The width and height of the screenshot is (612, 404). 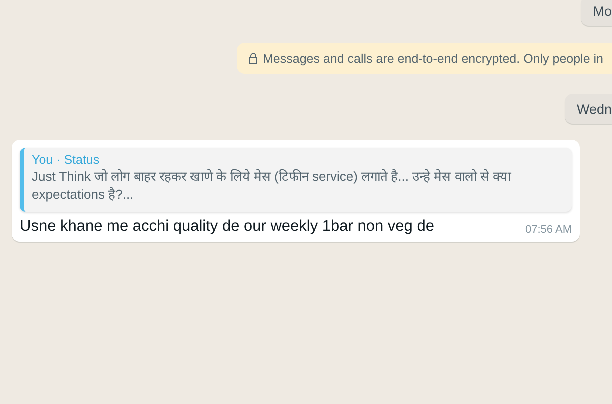 I want to click on date-chip: Wedn, so click(x=588, y=109).